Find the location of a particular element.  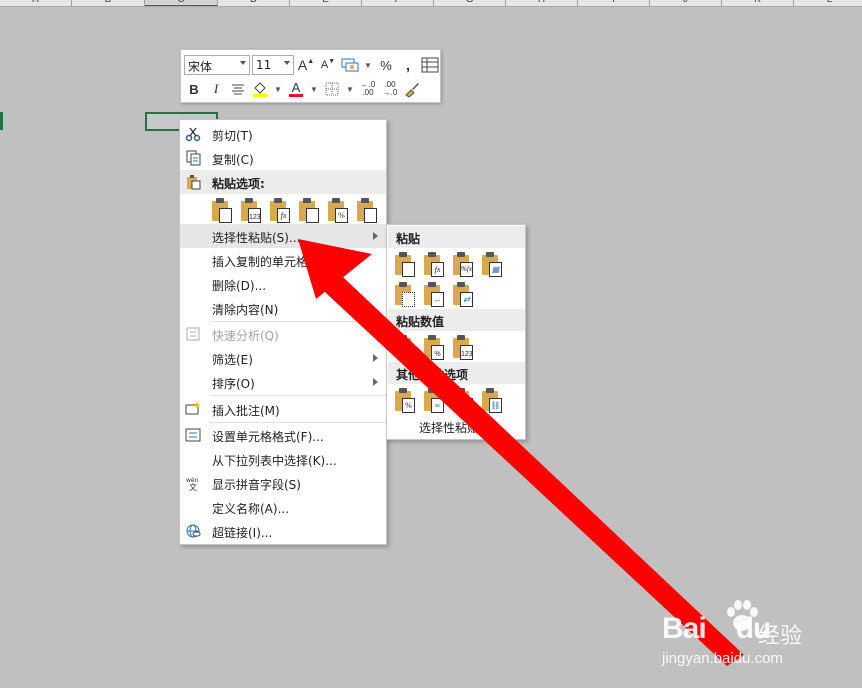

font-color-dropdown: ▼ is located at coordinates (314, 89).